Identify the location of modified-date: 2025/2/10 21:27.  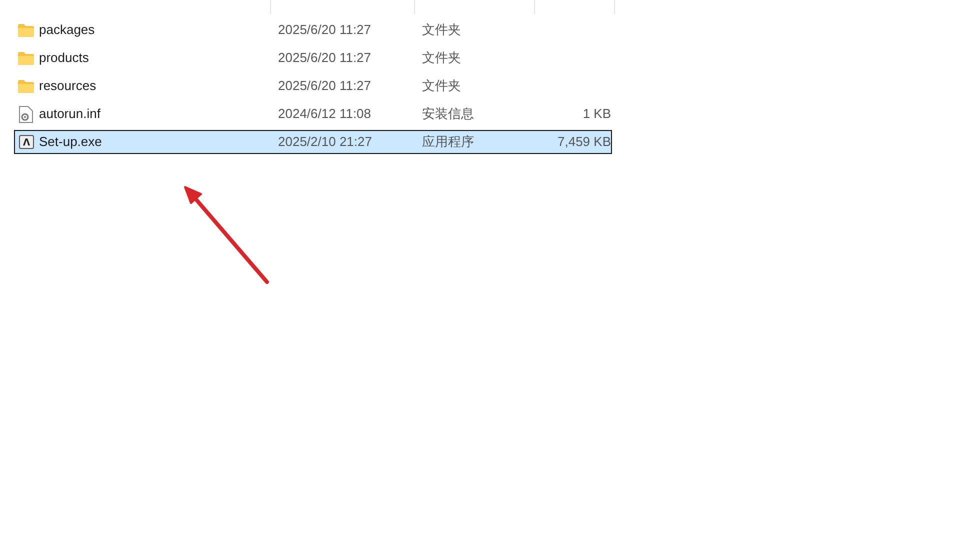
(325, 142).